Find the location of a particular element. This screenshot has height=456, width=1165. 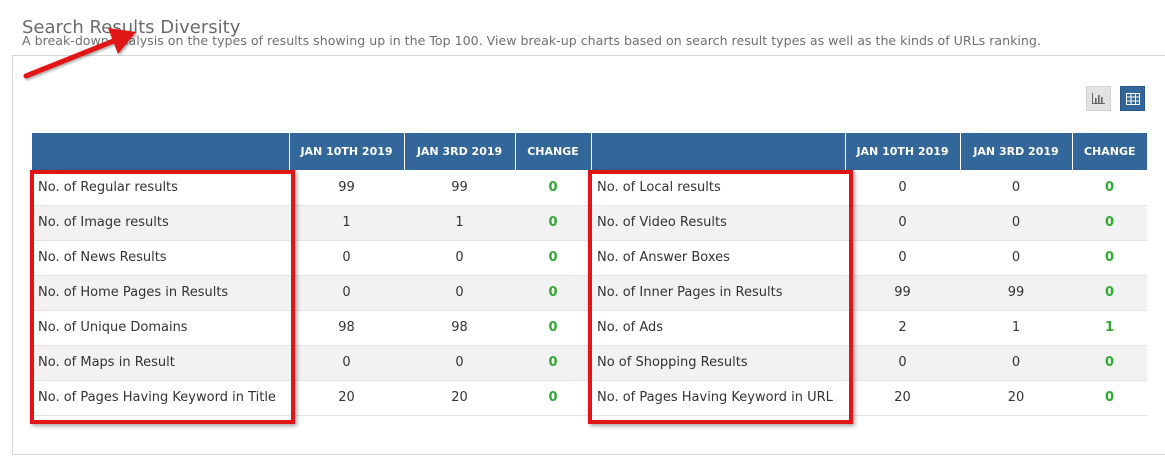

row-label: No of Shopping Results is located at coordinates (718, 363).